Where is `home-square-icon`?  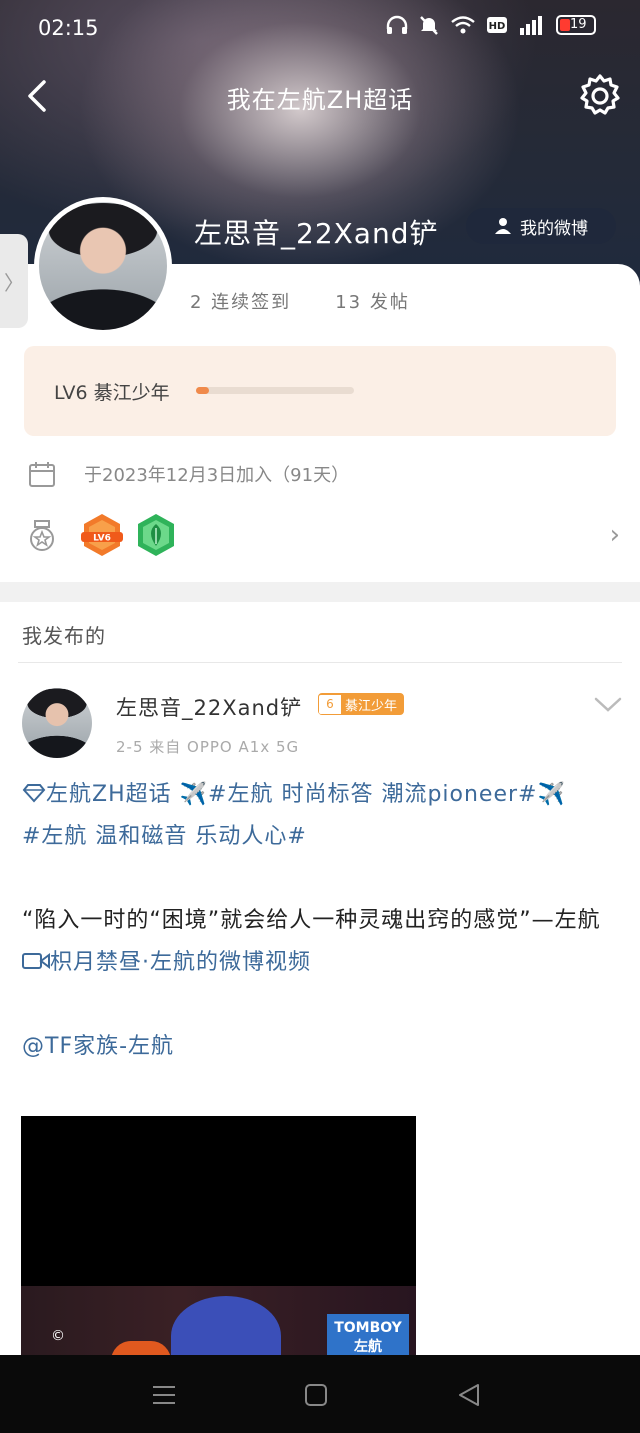 home-square-icon is located at coordinates (316, 1395).